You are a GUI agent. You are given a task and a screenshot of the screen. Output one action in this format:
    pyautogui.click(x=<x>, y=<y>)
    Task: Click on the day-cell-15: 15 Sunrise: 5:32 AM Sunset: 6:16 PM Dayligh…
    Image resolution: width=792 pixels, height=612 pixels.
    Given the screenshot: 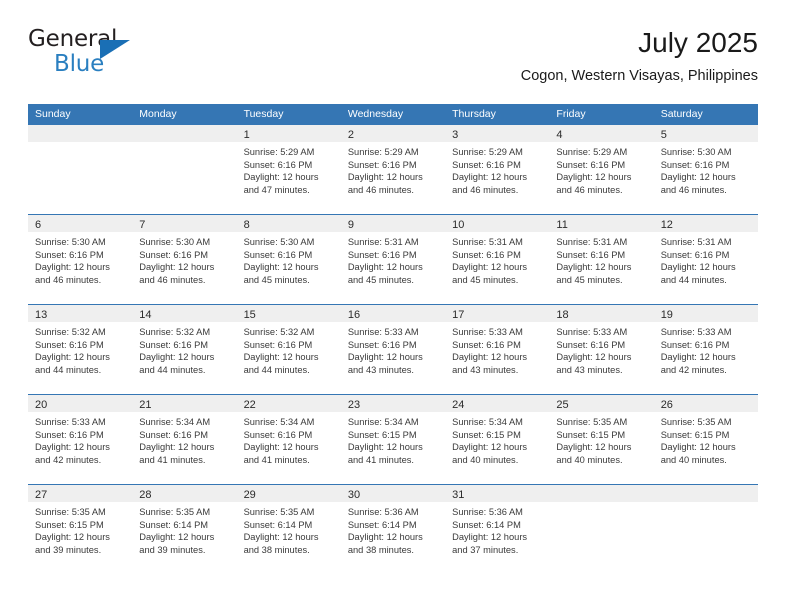 What is the action you would take?
    pyautogui.click(x=288, y=349)
    